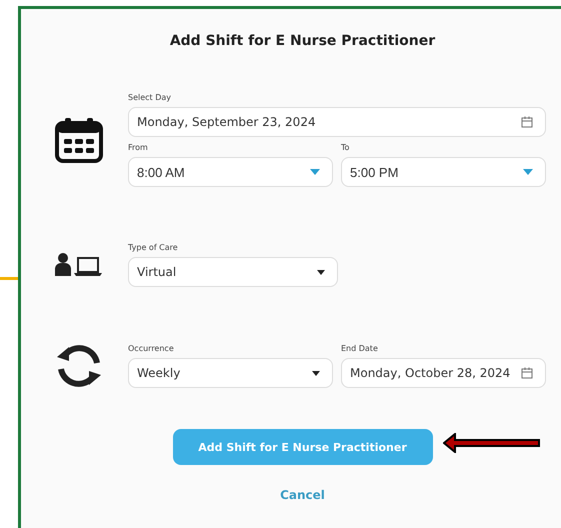 The image size is (561, 528). Describe the element at coordinates (79, 265) in the screenshot. I see `person-laptop-icon` at that location.